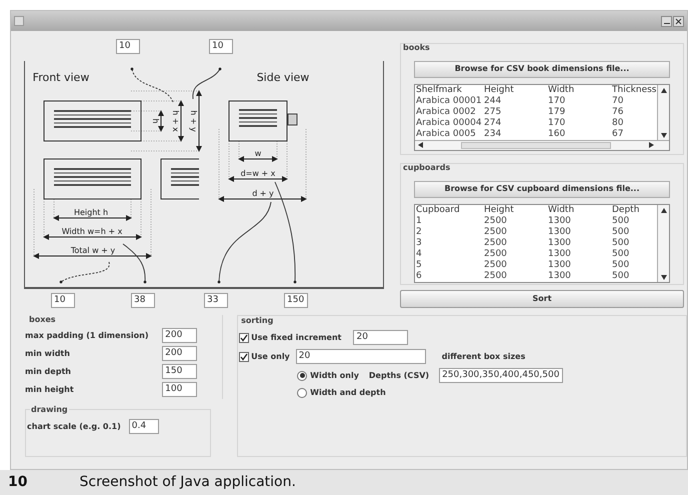  Describe the element at coordinates (47, 354) in the screenshot. I see `field-label: min width` at that location.